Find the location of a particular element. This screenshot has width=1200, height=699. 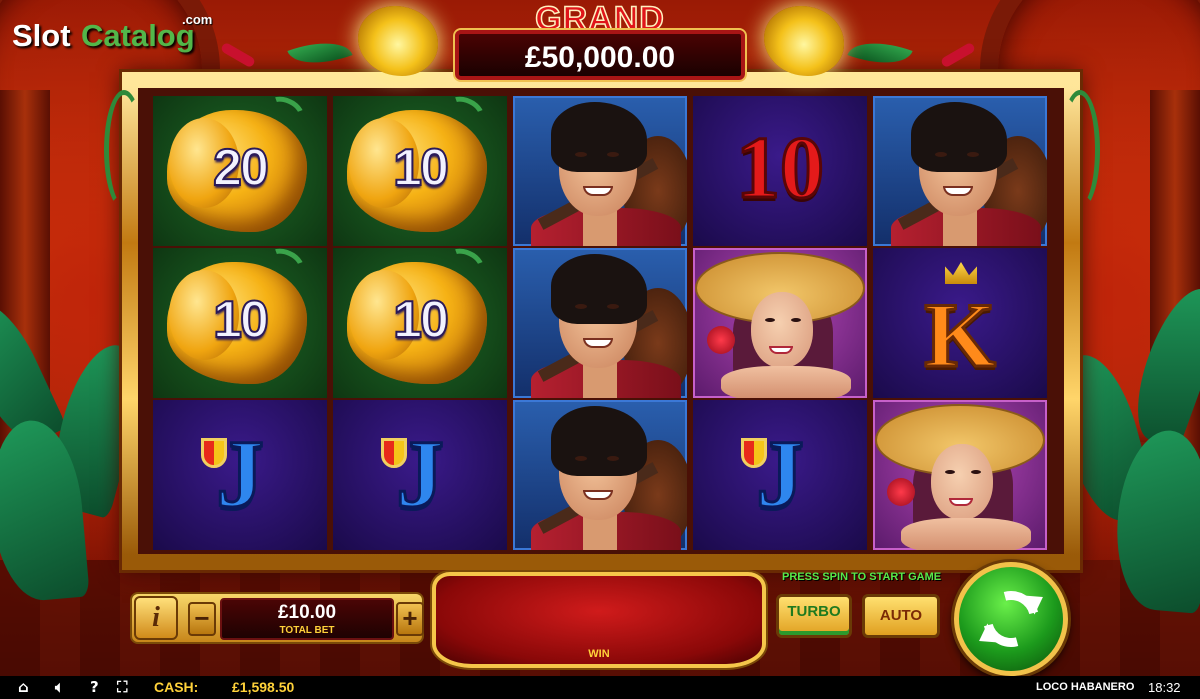

reel-1: 20 10 J is located at coordinates (240, 323).